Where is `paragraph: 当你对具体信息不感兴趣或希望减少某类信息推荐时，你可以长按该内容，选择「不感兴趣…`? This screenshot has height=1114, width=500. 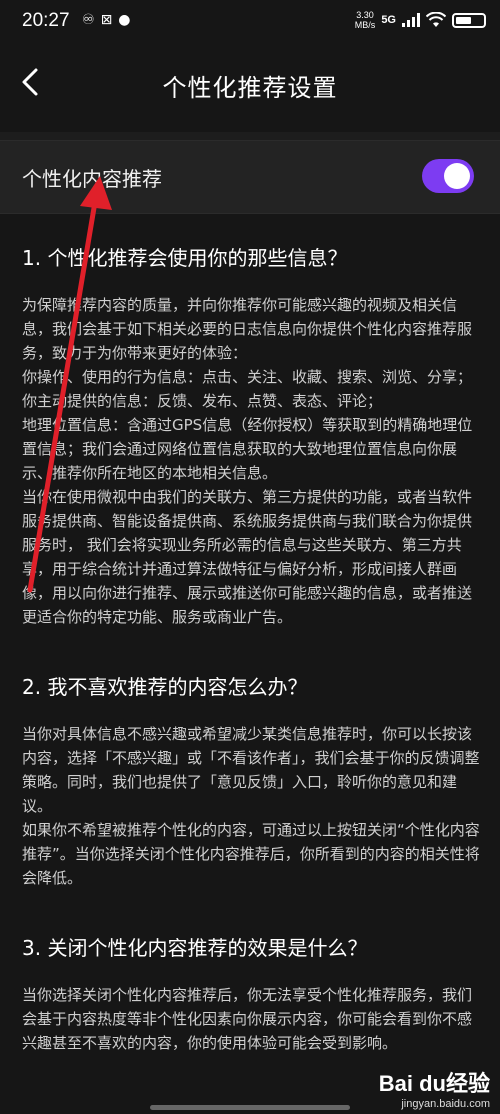 paragraph: 当你对具体信息不感兴趣或希望减少某类信息推荐时，你可以长按该内容，选择「不感兴趣… is located at coordinates (251, 770).